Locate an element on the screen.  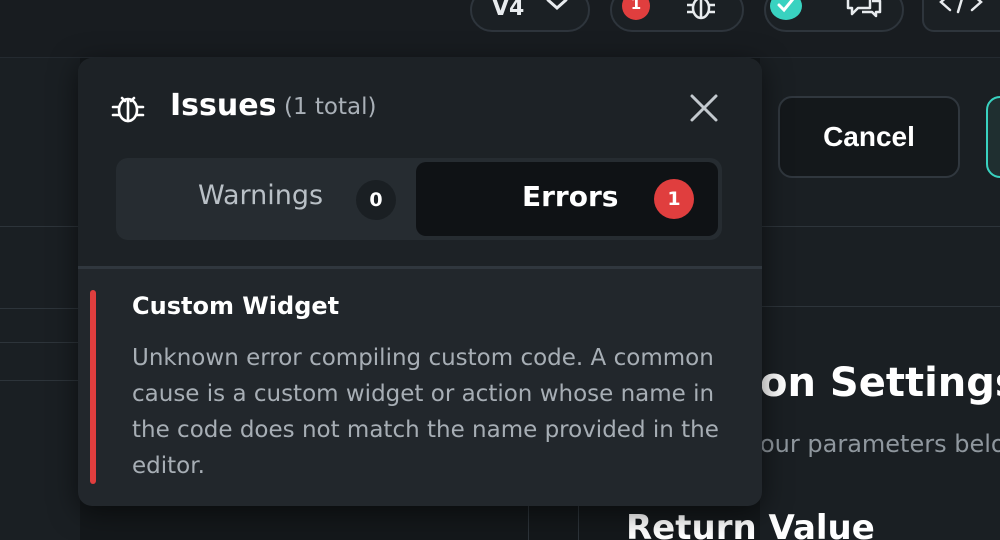
errors-count-badge: 1 is located at coordinates (674, 199).